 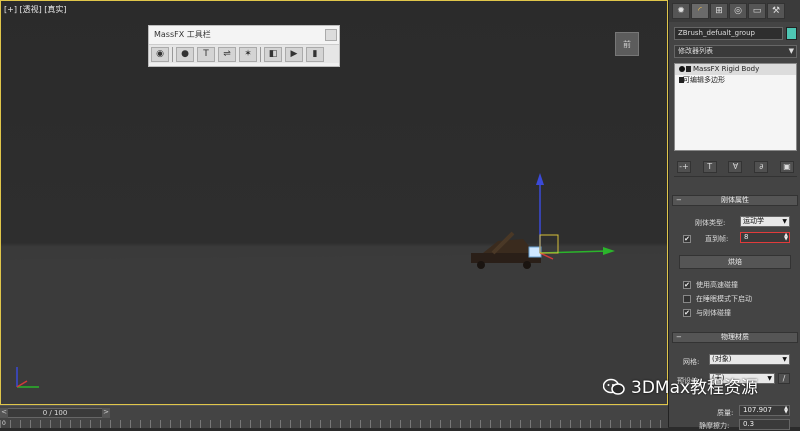 I want to click on high-speed-collision-checkbox: ✔, so click(x=687, y=285).